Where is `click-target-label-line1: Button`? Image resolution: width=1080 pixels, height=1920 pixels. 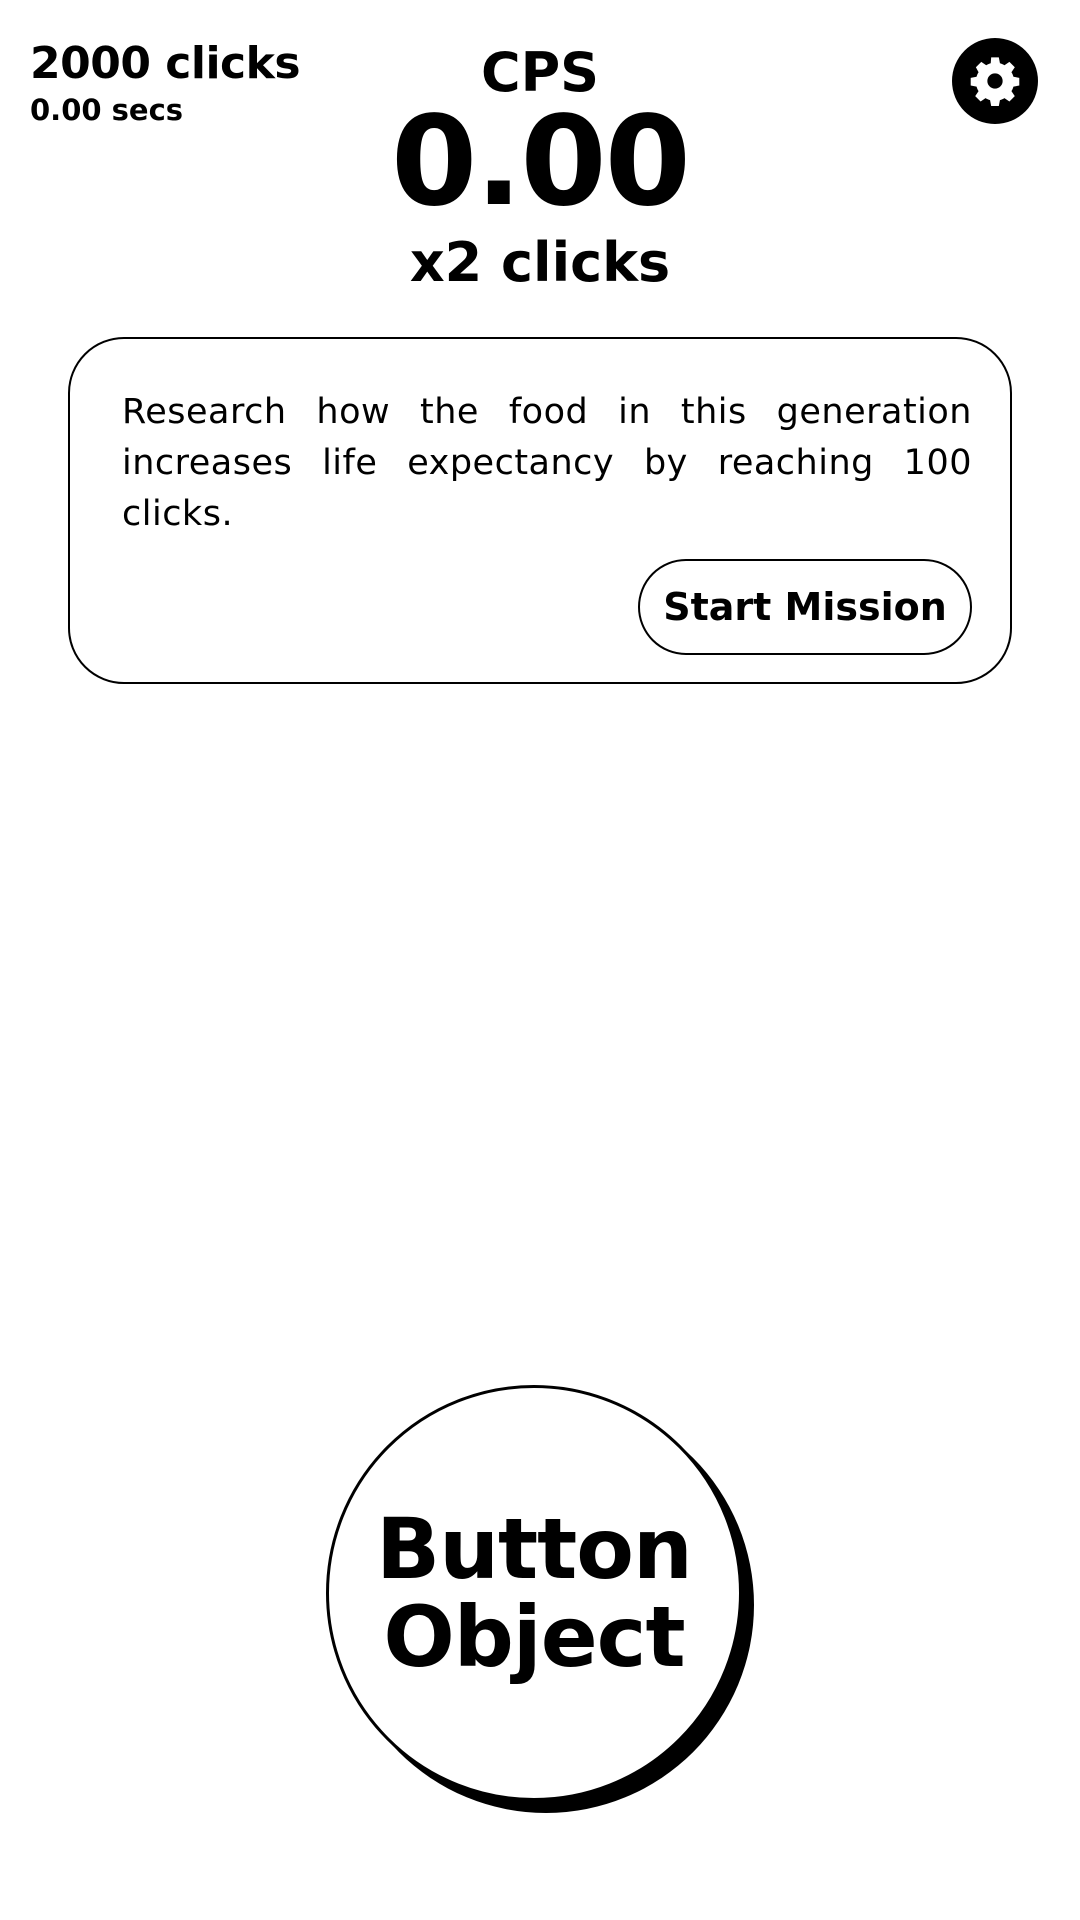 click-target-label-line1: Button is located at coordinates (534, 1549).